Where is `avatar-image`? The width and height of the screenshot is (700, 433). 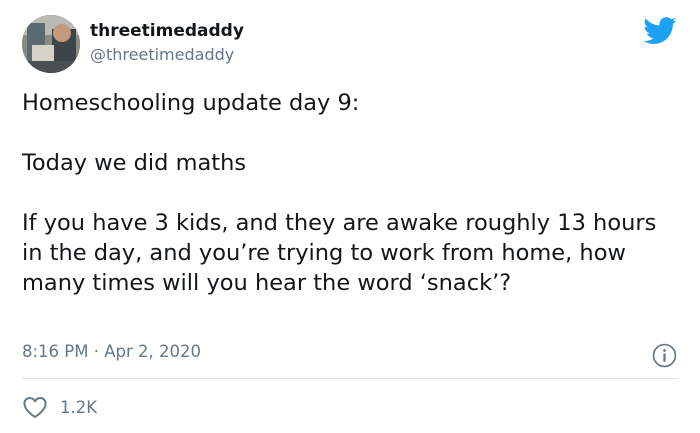 avatar-image is located at coordinates (51, 44).